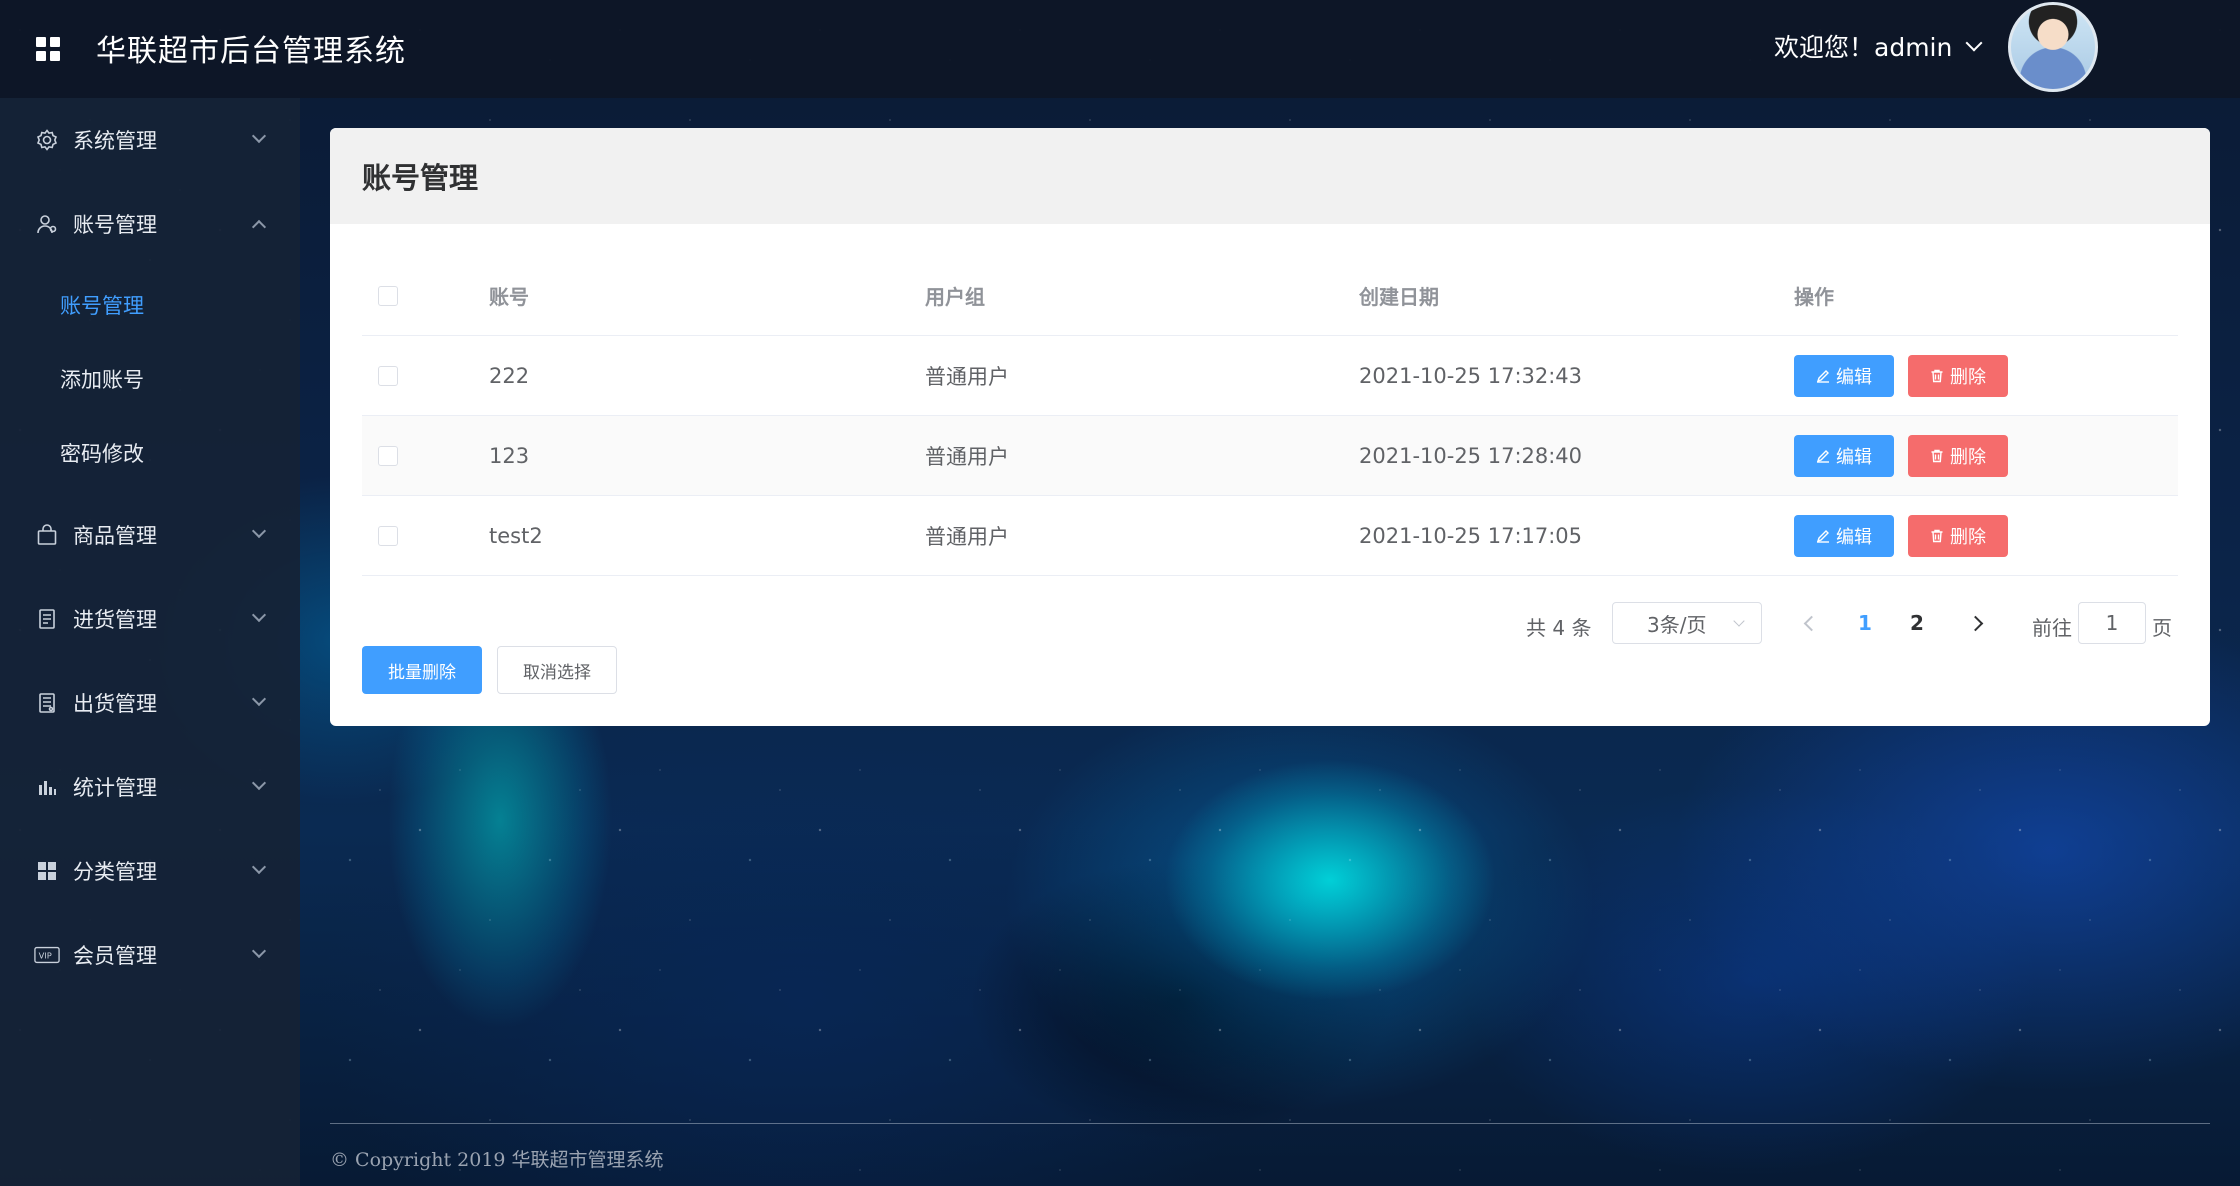  I want to click on grid-icon, so click(47, 871).